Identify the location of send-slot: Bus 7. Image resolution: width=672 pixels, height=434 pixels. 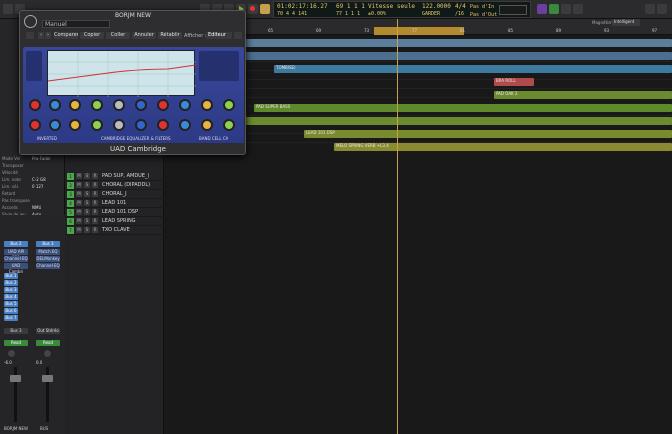
(11, 318).